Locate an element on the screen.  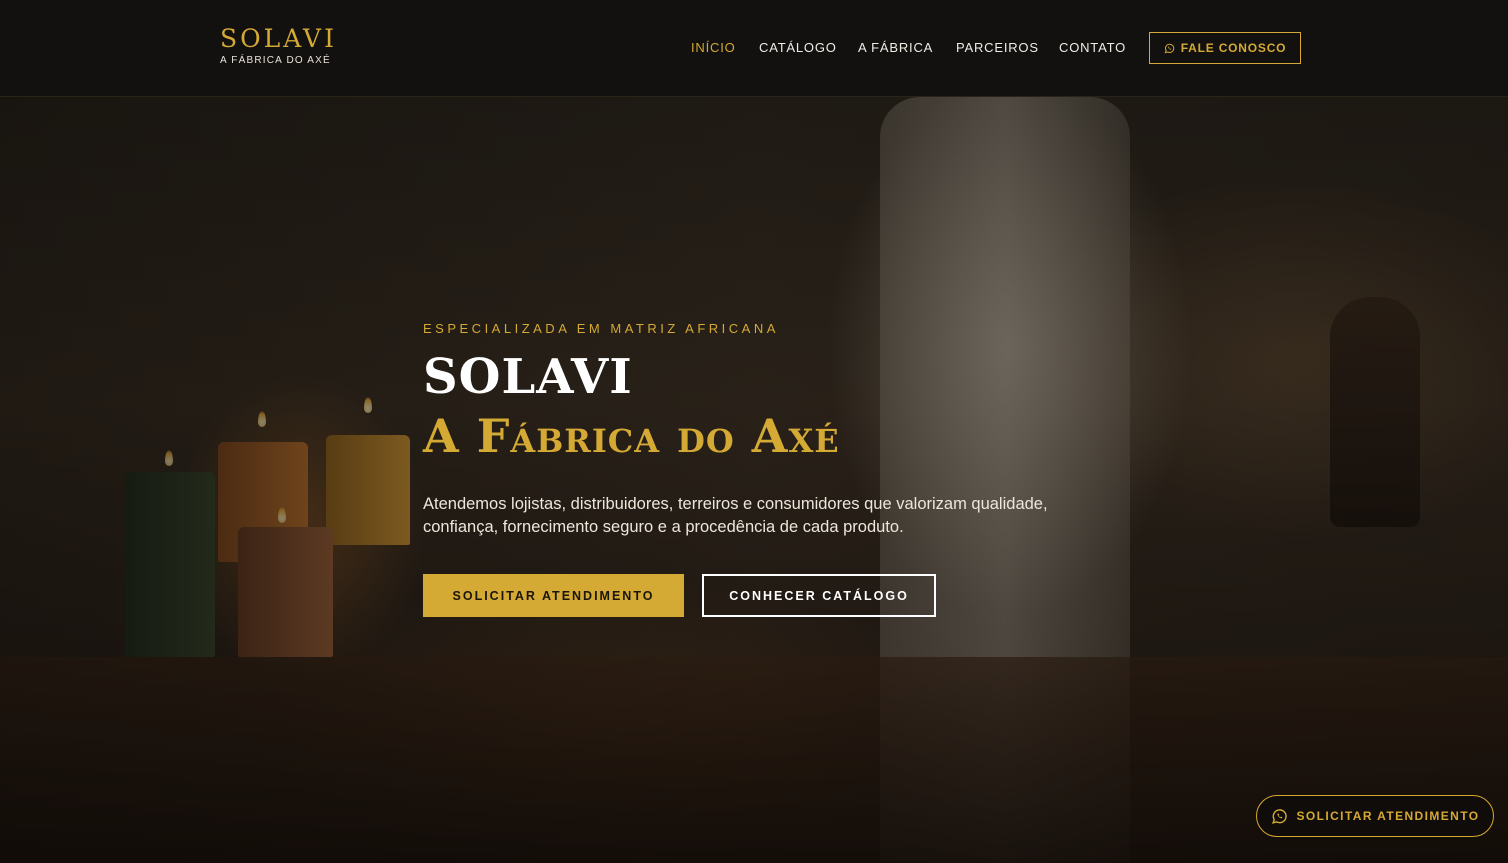
conhecer-catalogo-button: CONHECER CATÁLOGO is located at coordinates (819, 595).